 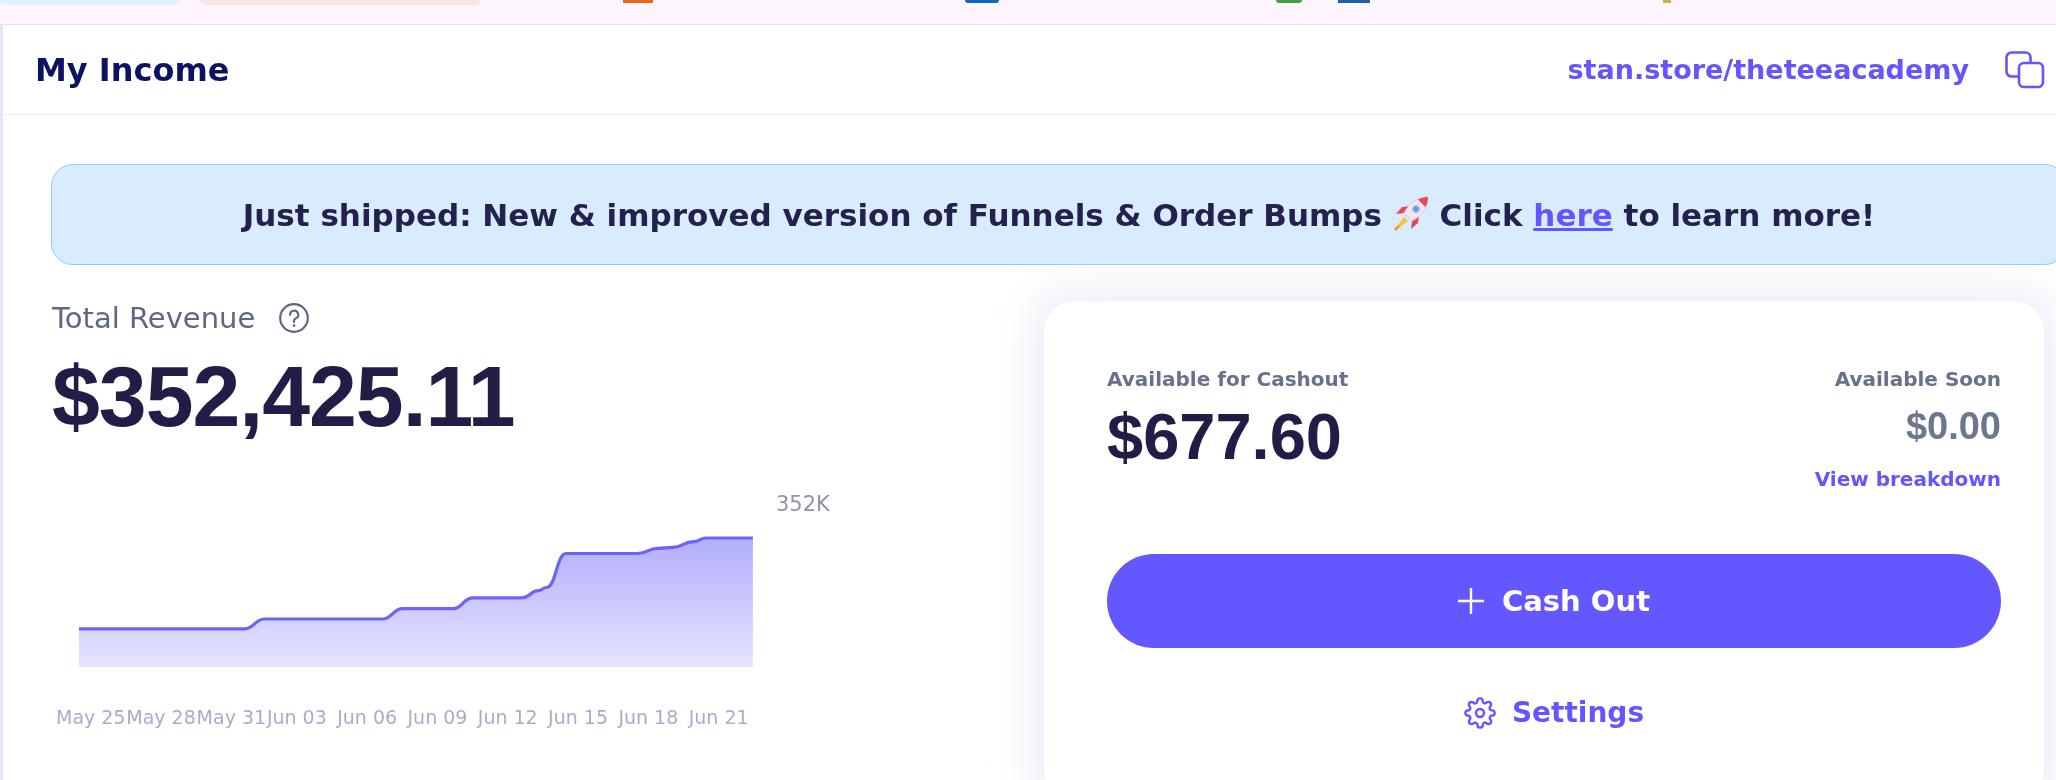 I want to click on plus-icon, so click(x=1471, y=601).